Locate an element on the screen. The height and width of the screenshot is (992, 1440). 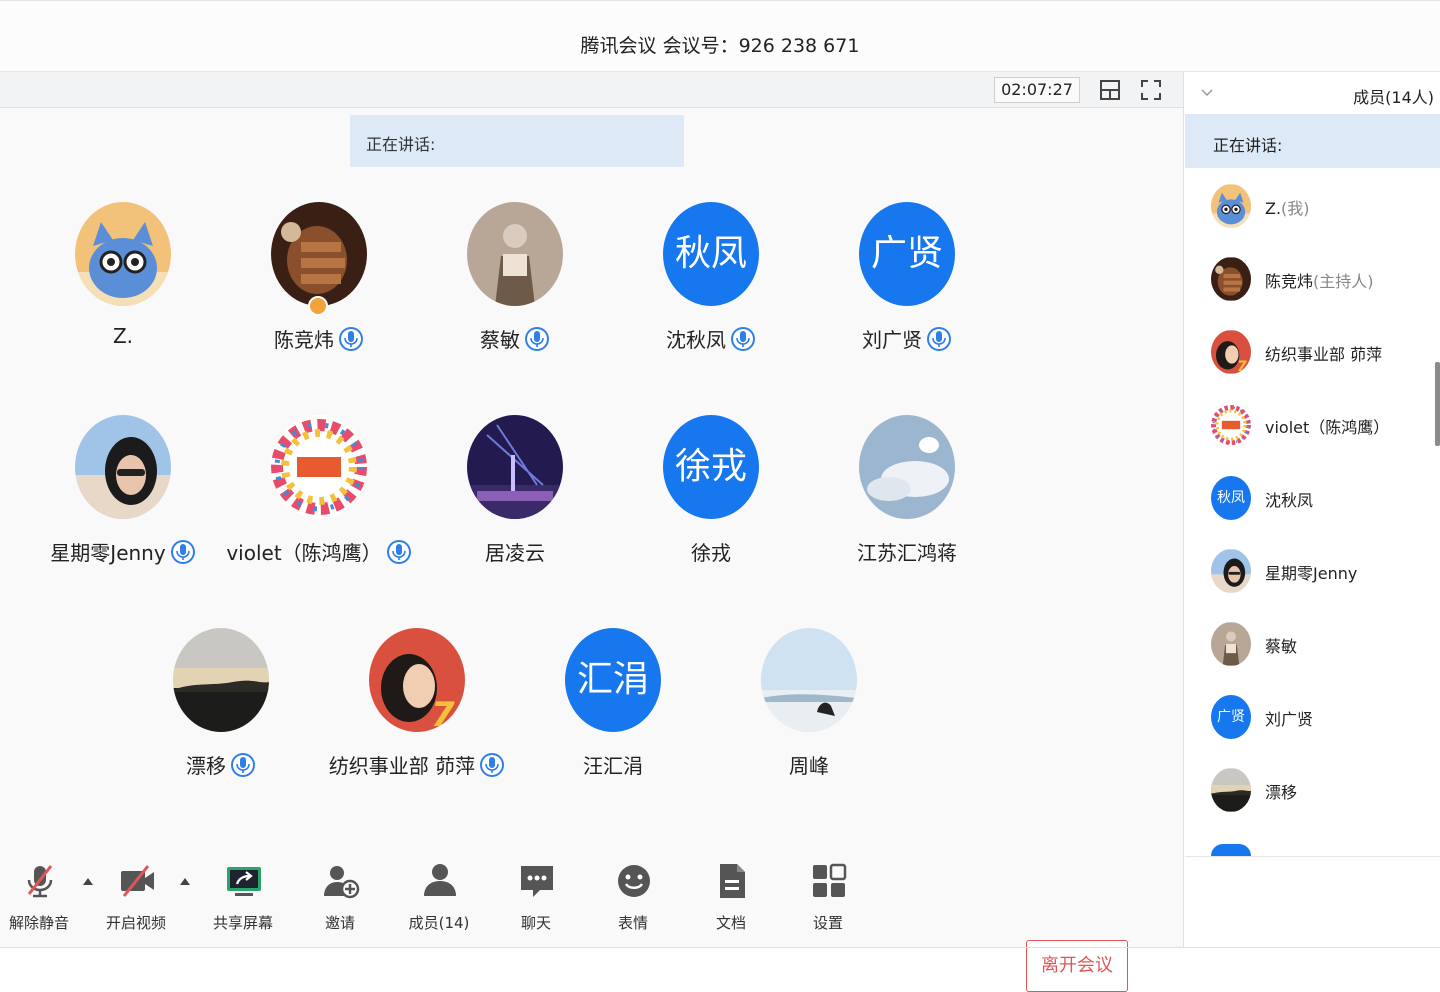
video-off-icon is located at coordinates (137, 881).